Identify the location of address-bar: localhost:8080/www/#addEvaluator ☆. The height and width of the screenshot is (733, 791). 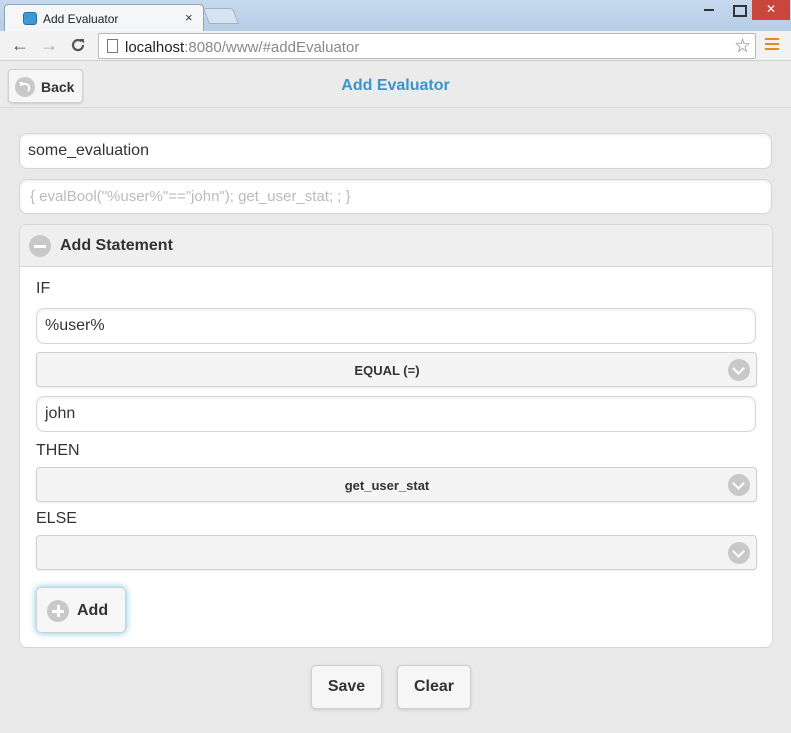
(427, 46).